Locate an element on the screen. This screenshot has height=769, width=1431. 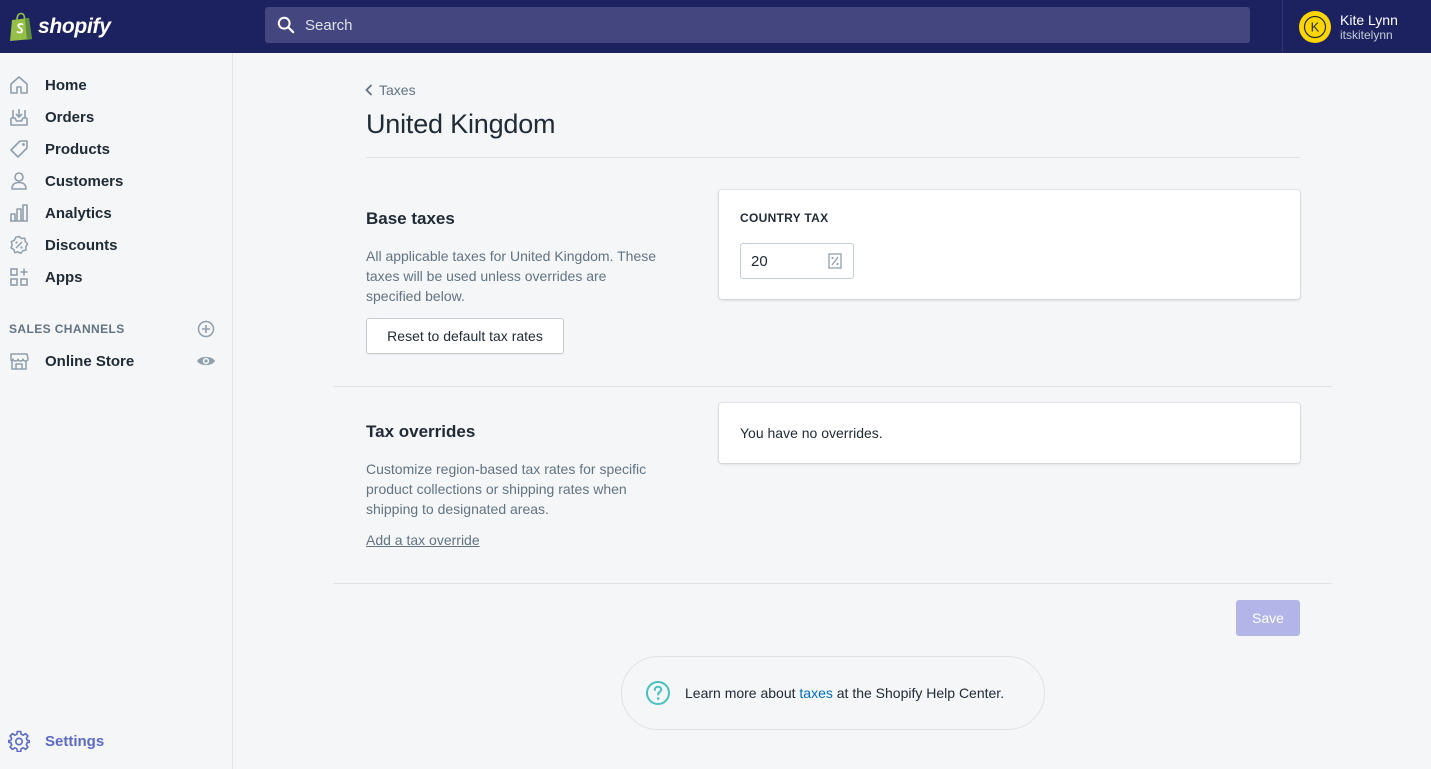
sidebar-item-home: Home is located at coordinates (116, 85).